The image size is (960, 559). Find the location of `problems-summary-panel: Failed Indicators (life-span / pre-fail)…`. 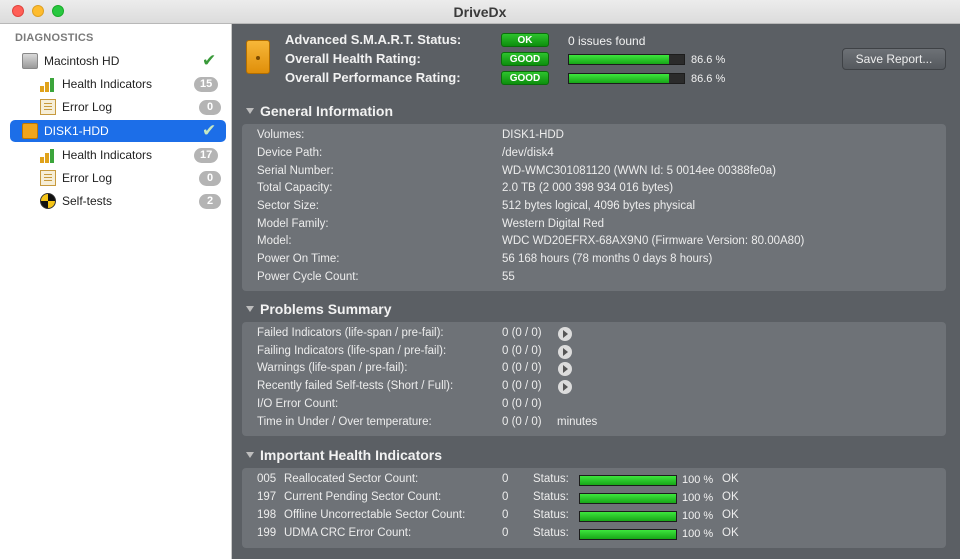

problems-summary-panel: Failed Indicators (life-span / pre-fail)… is located at coordinates (594, 379).